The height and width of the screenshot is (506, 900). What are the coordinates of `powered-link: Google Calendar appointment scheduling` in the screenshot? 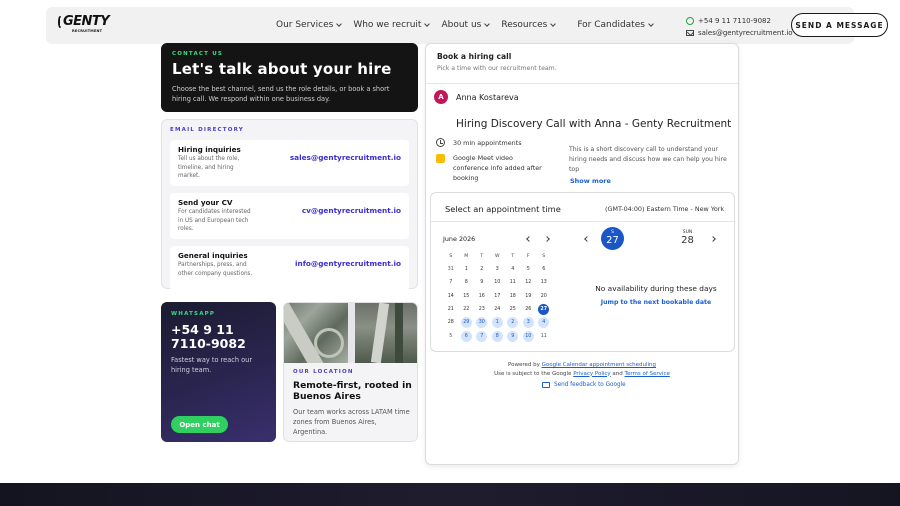 It's located at (599, 365).